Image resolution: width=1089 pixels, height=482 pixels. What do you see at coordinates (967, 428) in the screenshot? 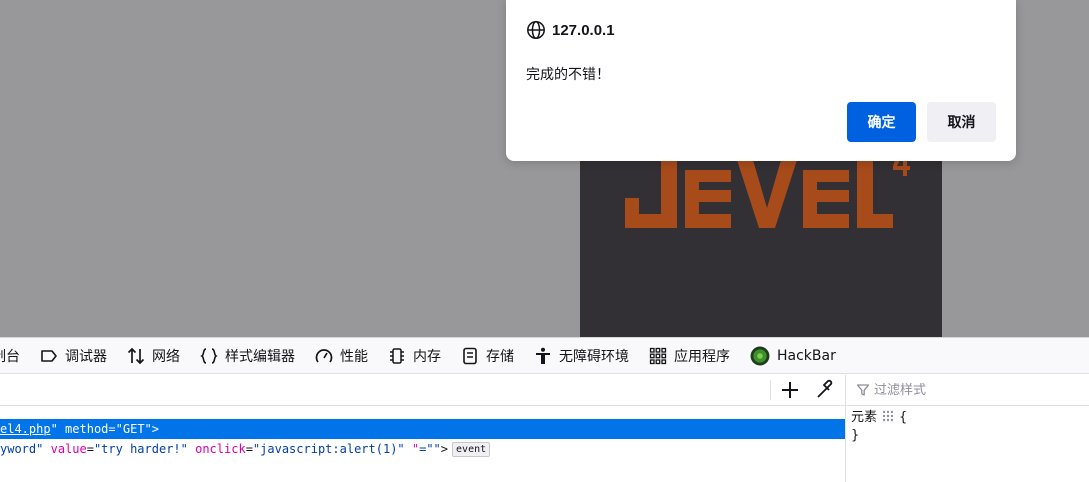
I see `rules-panel: 元素 { }` at bounding box center [967, 428].